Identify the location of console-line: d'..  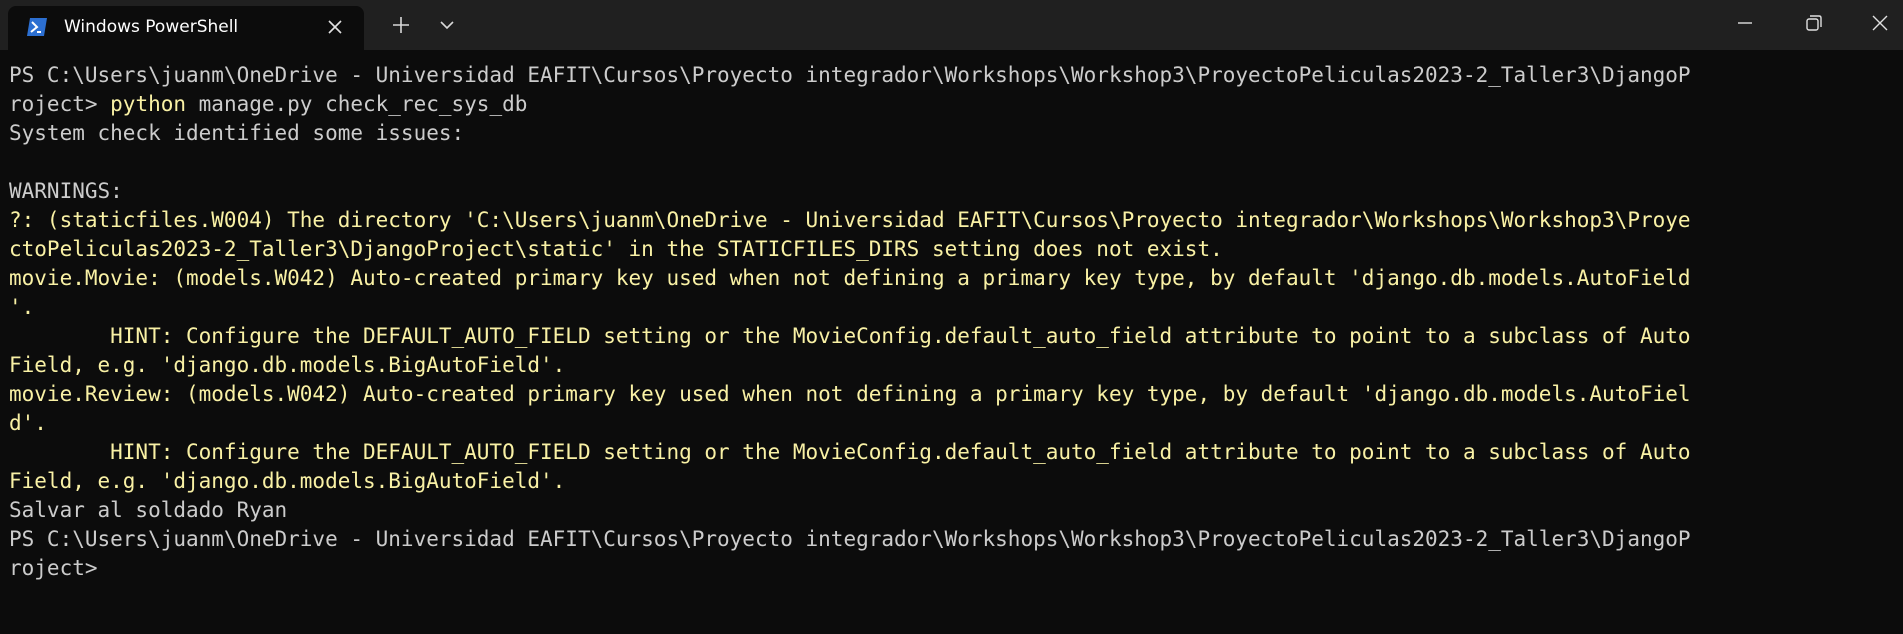
(952, 423).